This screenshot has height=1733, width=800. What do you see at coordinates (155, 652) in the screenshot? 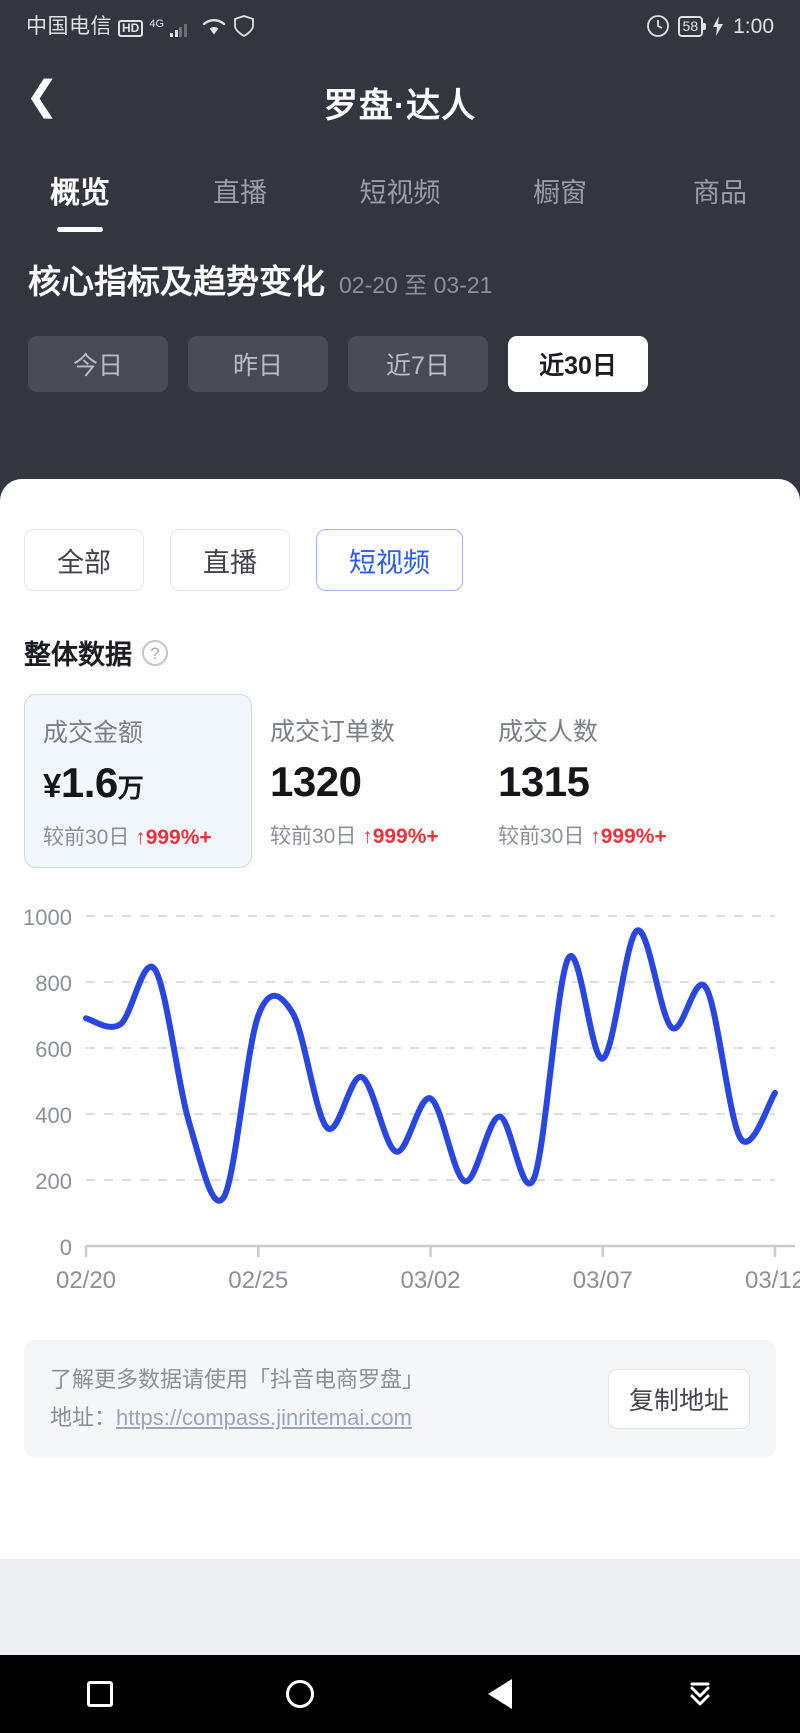
I see `question-mark-icon: ?` at bounding box center [155, 652].